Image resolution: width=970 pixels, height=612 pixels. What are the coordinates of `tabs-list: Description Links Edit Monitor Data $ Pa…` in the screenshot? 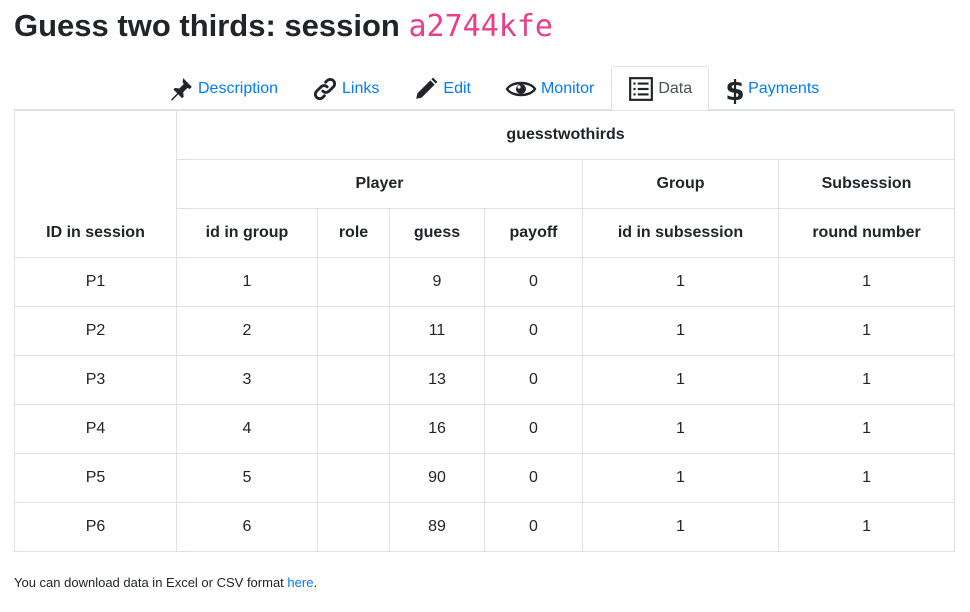 It's located at (493, 88).